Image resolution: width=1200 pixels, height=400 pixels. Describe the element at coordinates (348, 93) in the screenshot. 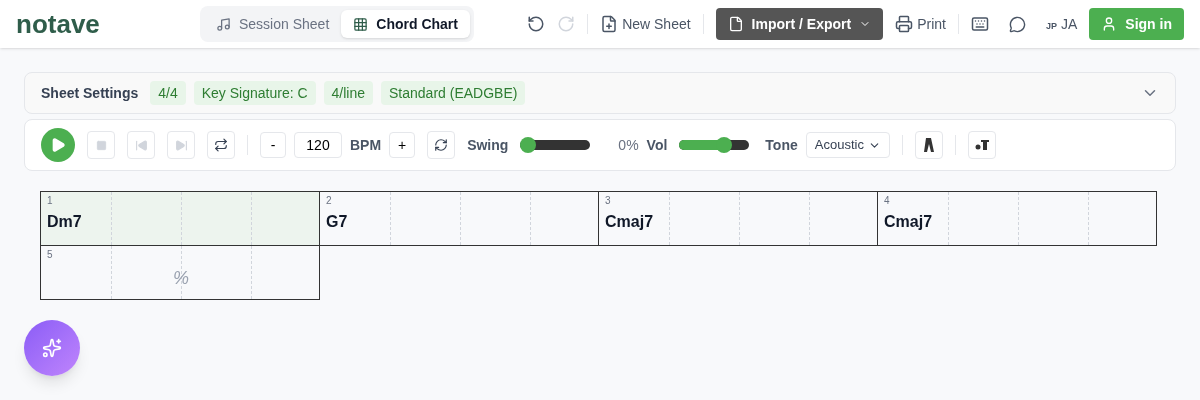

I see `settings-tag: 4/line` at that location.